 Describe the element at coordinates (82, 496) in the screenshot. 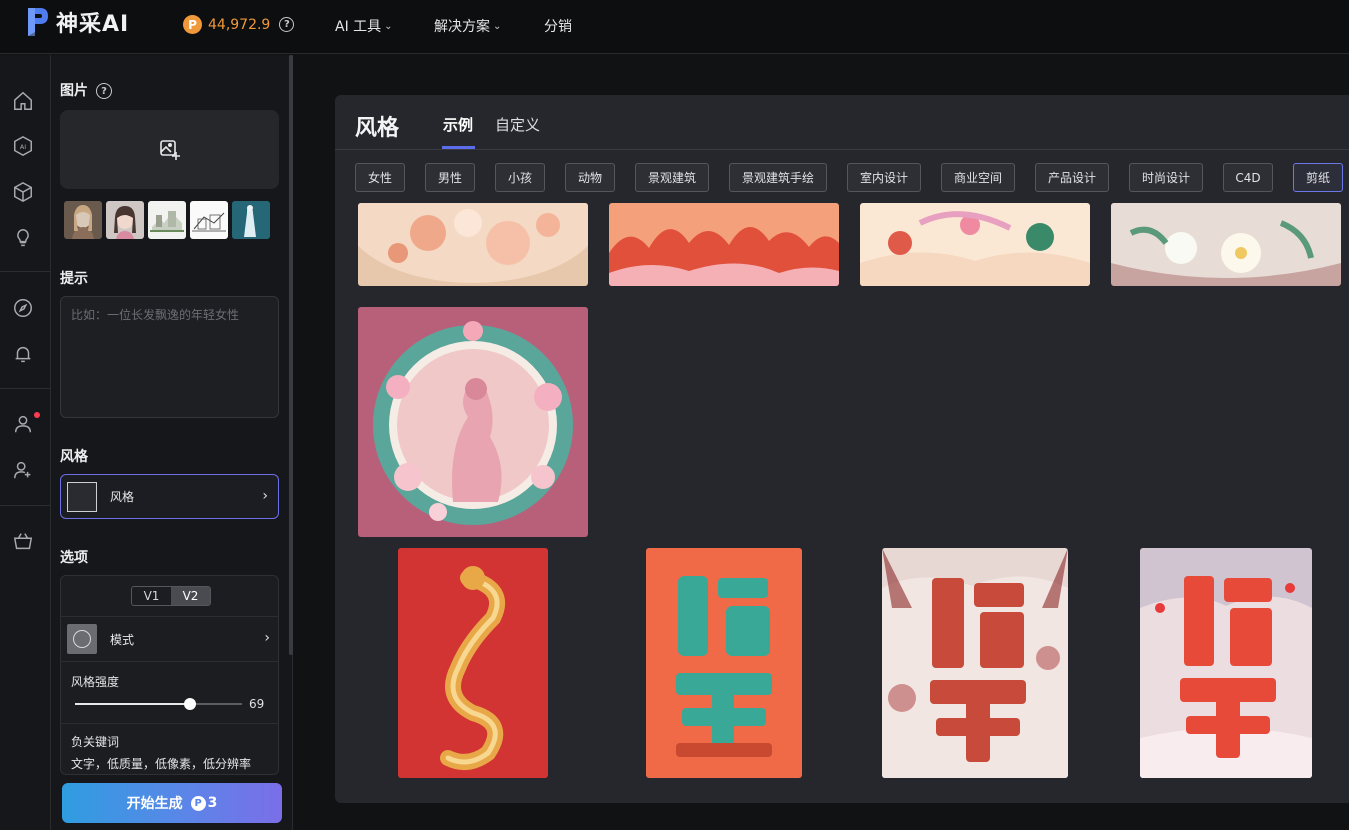

I see `style-thumbnail` at that location.